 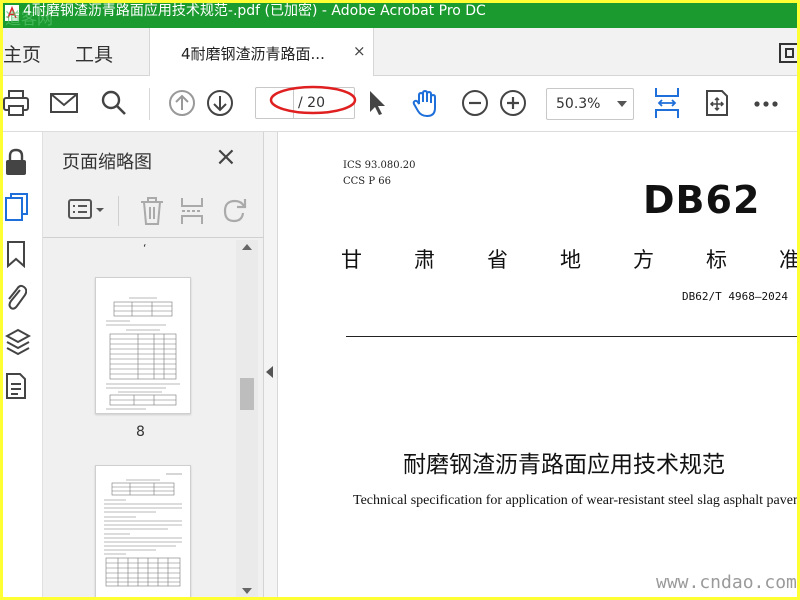 I want to click on standard-logo: DB62, so click(x=702, y=200).